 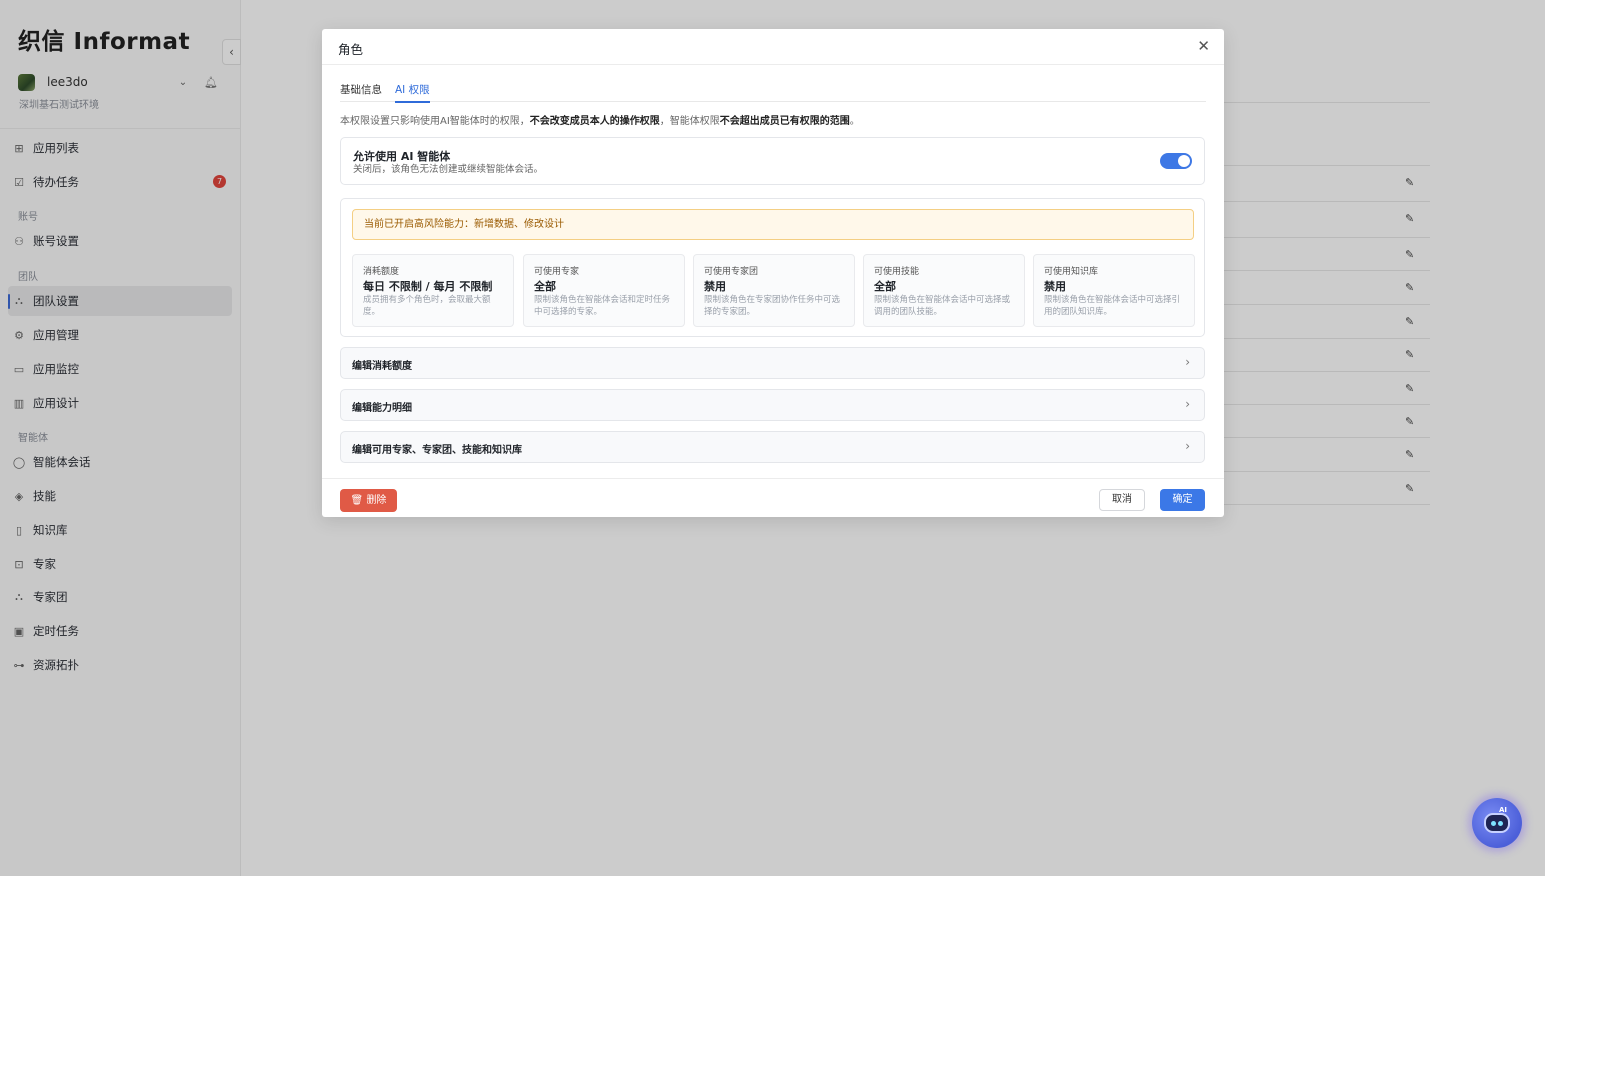 I want to click on allow-agent-toggle, so click(x=1176, y=161).